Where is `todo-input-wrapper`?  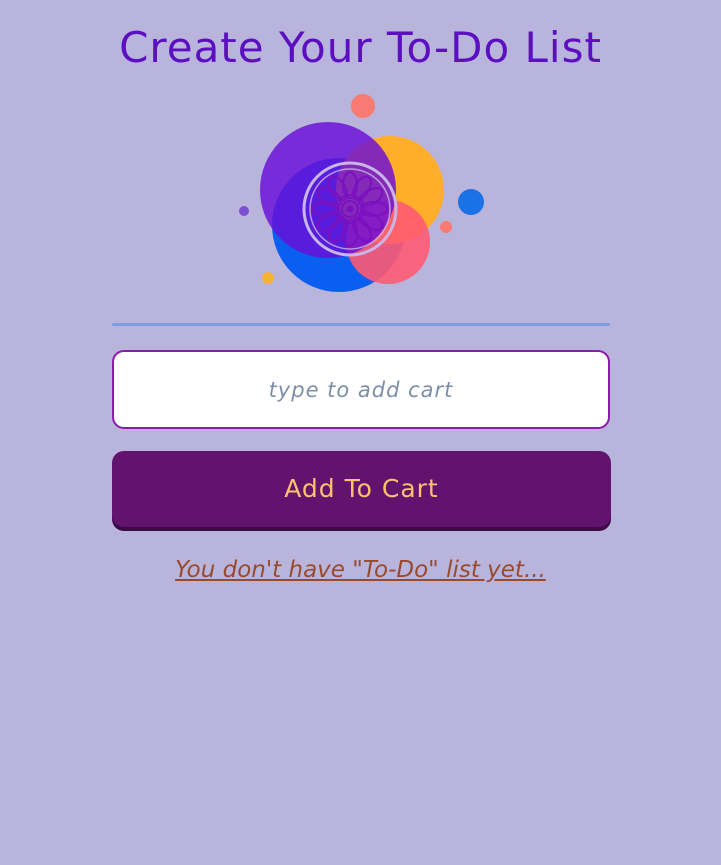
todo-input-wrapper is located at coordinates (361, 389).